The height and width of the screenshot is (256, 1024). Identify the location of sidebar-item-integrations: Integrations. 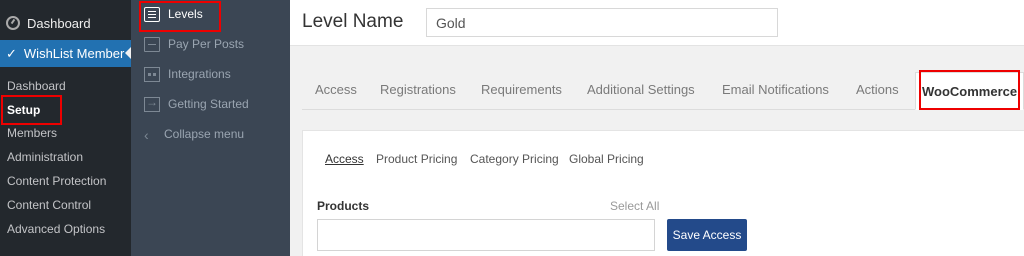
(210, 74).